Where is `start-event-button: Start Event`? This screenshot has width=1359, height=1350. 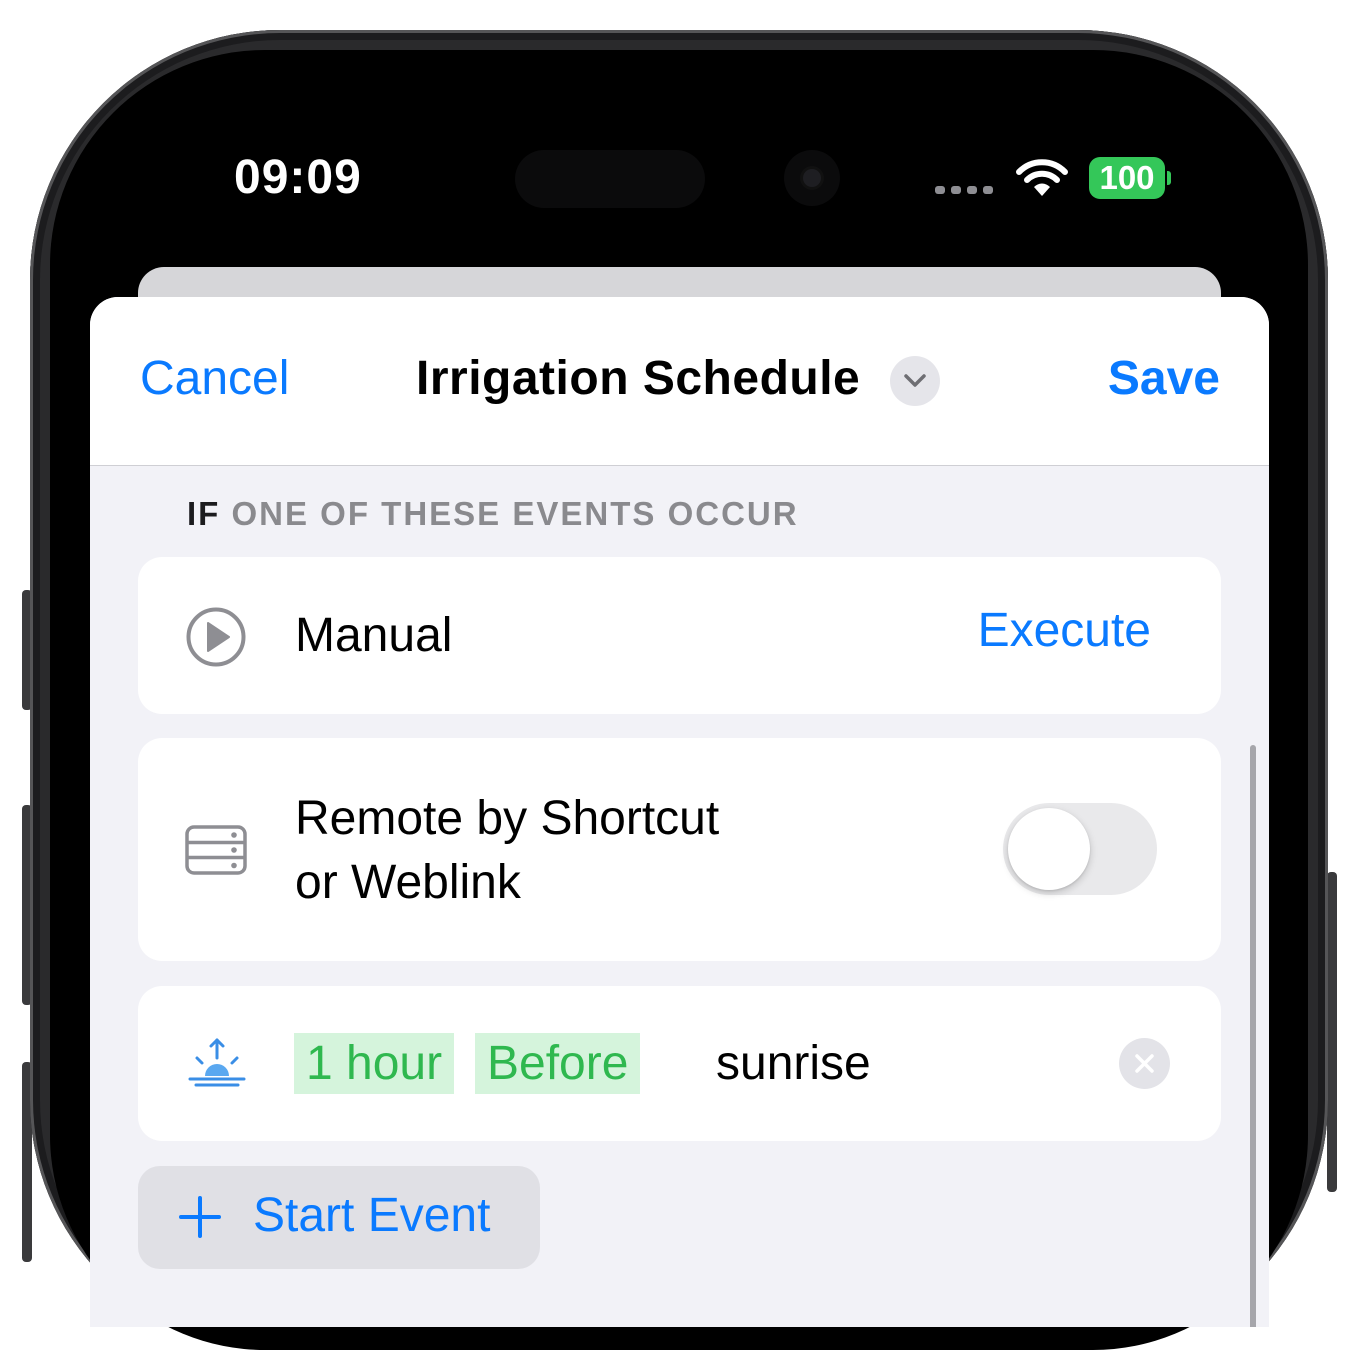 start-event-button: Start Event is located at coordinates (339, 1217).